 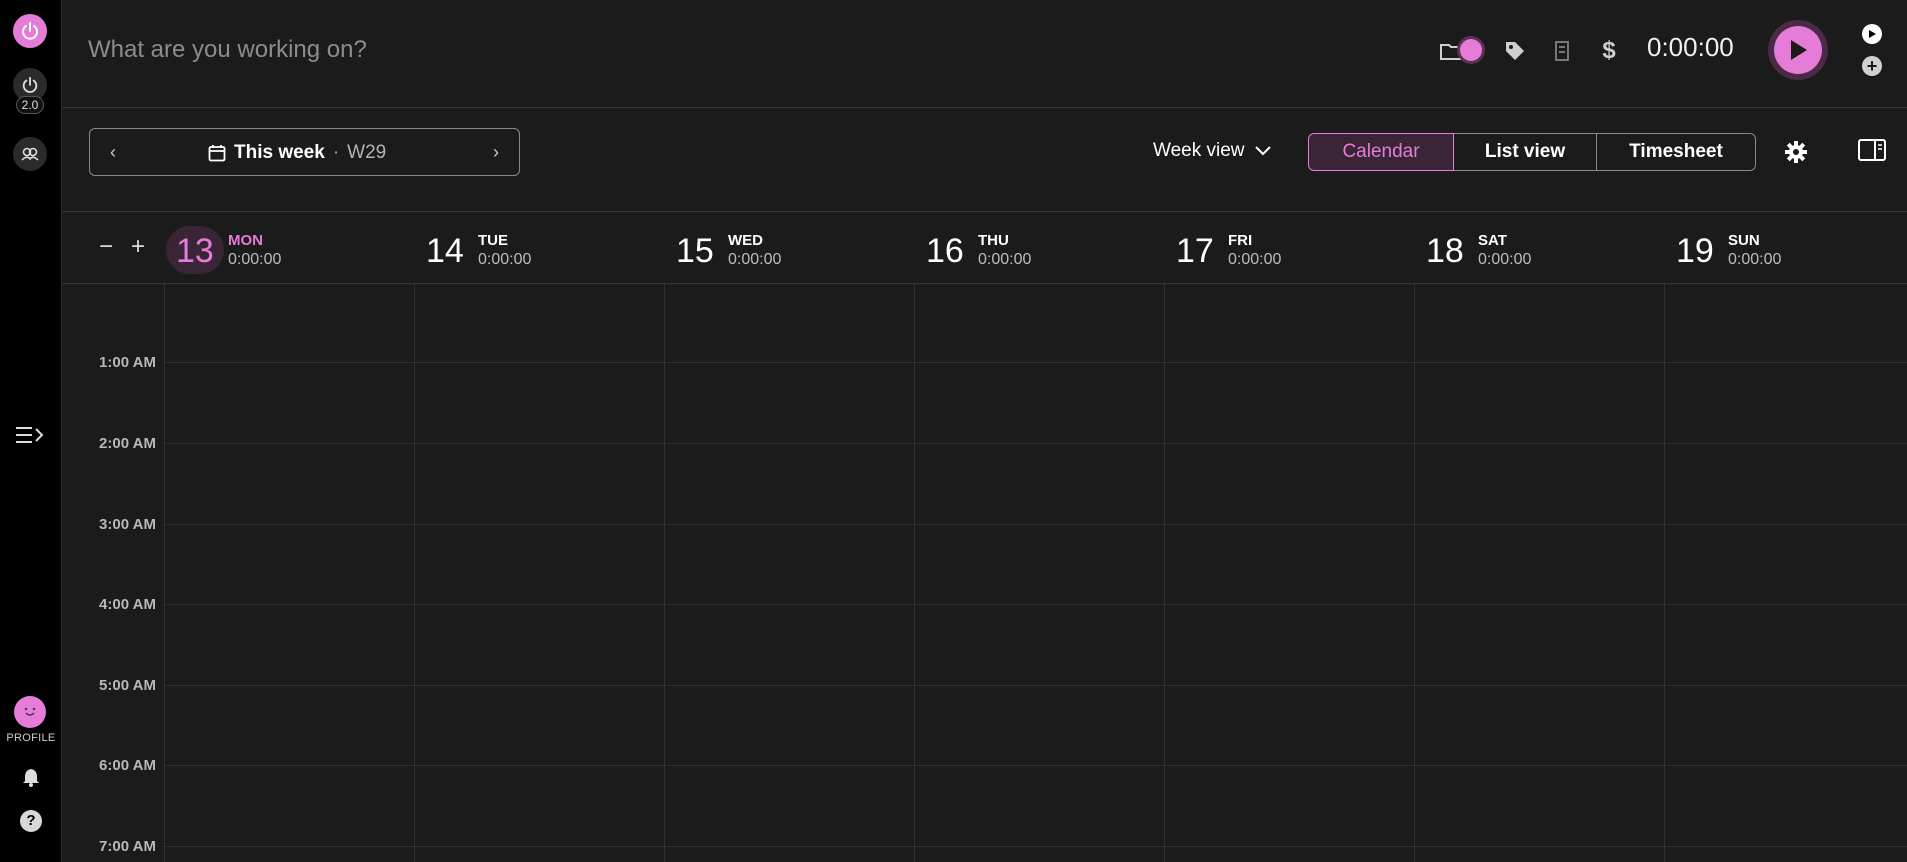 I want to click on day-number: 16, so click(x=945, y=251).